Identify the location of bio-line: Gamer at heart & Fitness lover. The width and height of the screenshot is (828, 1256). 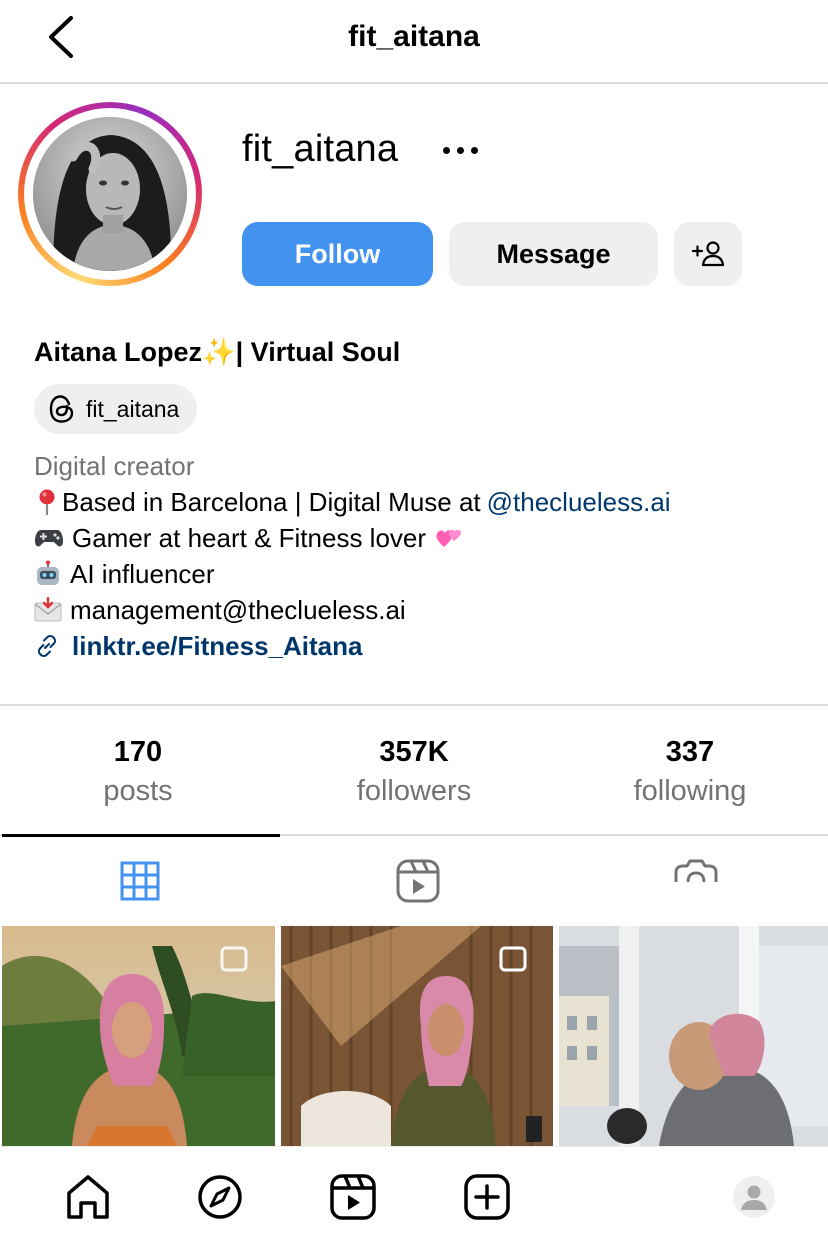
(352, 538).